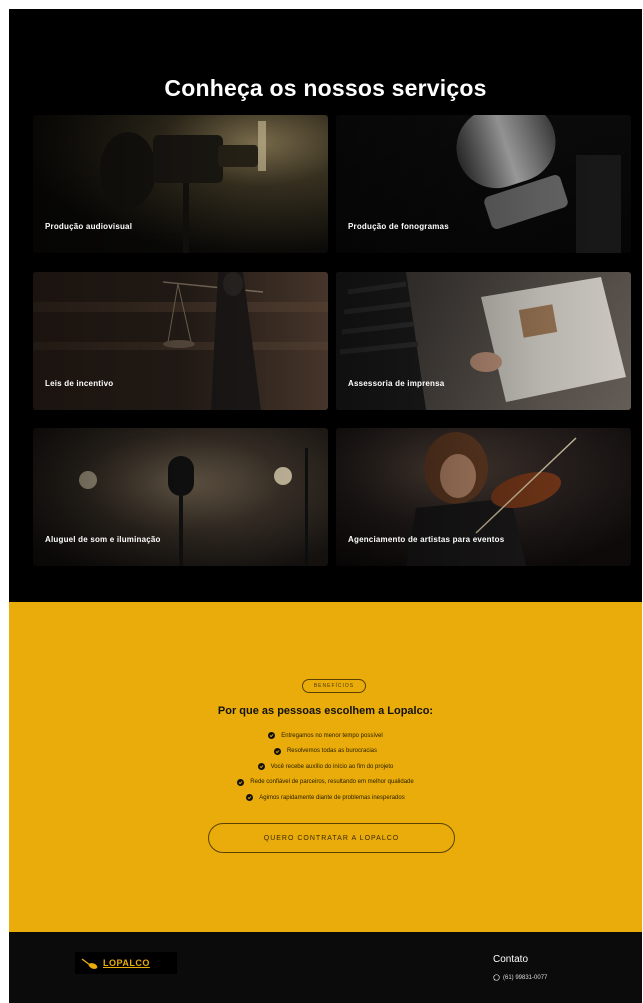 This screenshot has width=643, height=1003. I want to click on service-card-assessoria-imprensa: Assessoria de imprensa, so click(483, 341).